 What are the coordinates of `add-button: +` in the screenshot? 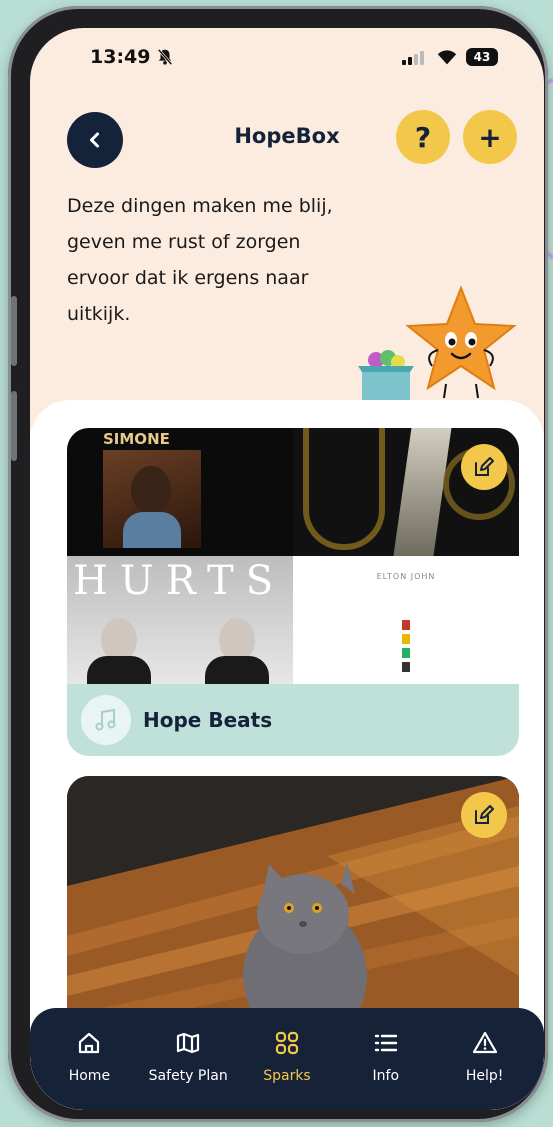 It's located at (490, 137).